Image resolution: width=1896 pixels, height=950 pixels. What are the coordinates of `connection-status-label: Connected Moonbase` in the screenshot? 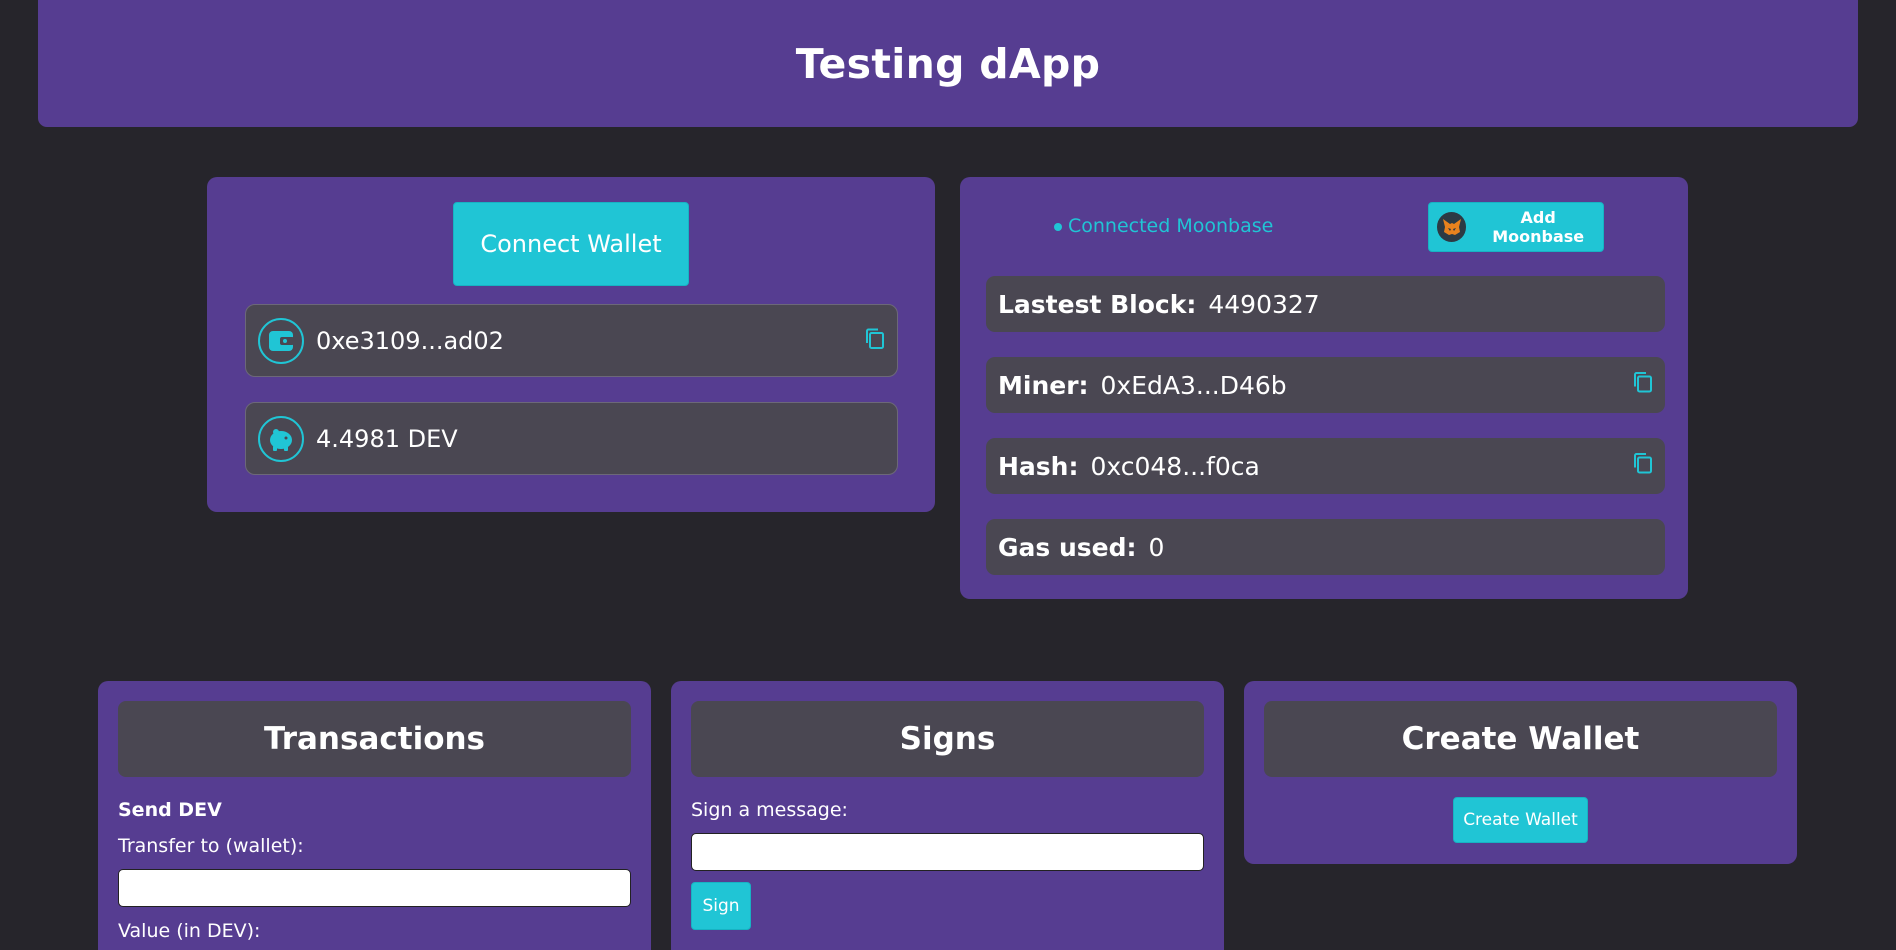 It's located at (1171, 226).